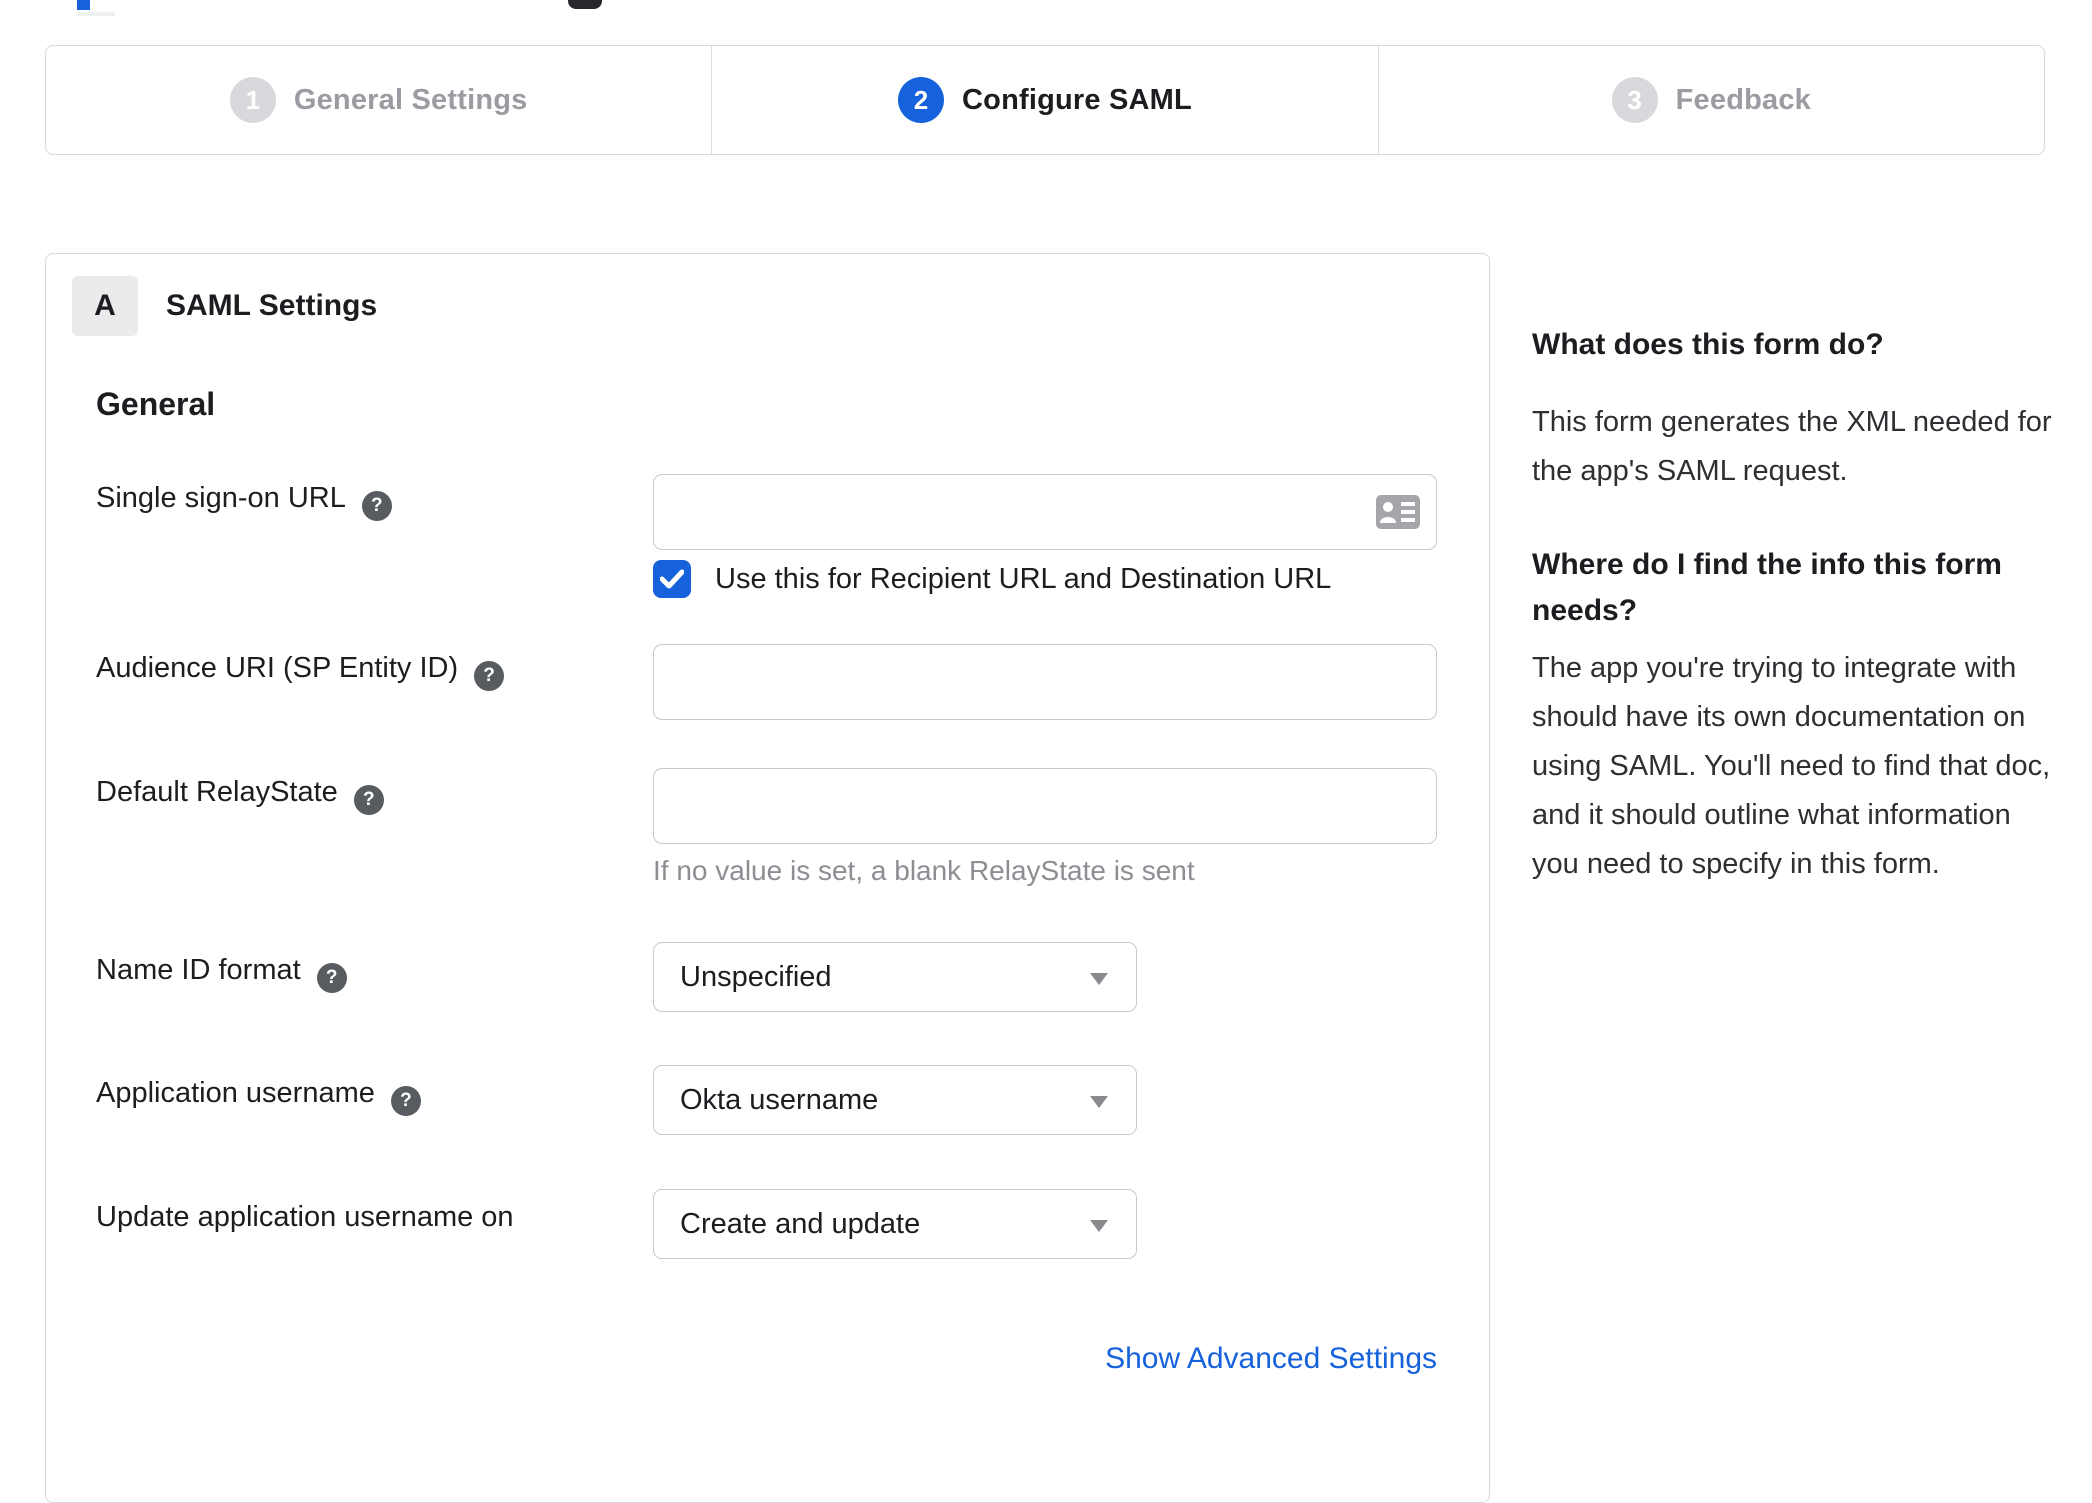 The height and width of the screenshot is (1503, 2092). Describe the element at coordinates (300, 671) in the screenshot. I see `audience-uri-label: Audience URI (SP Entity ID)?` at that location.